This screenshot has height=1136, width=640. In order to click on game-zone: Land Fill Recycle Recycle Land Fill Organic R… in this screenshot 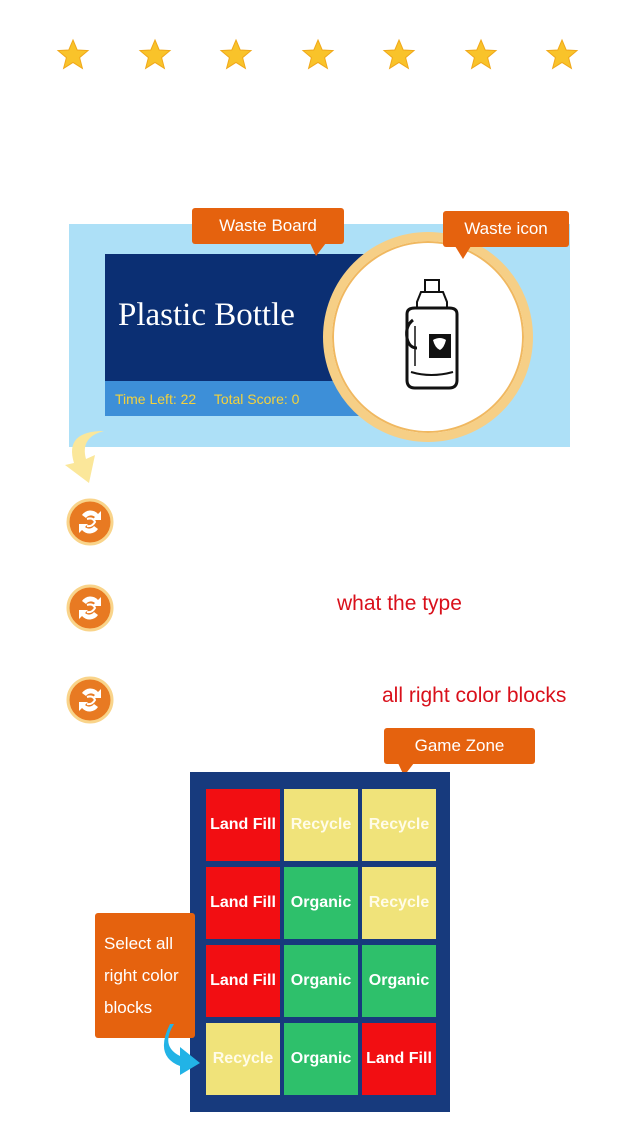, I will do `click(320, 942)`.